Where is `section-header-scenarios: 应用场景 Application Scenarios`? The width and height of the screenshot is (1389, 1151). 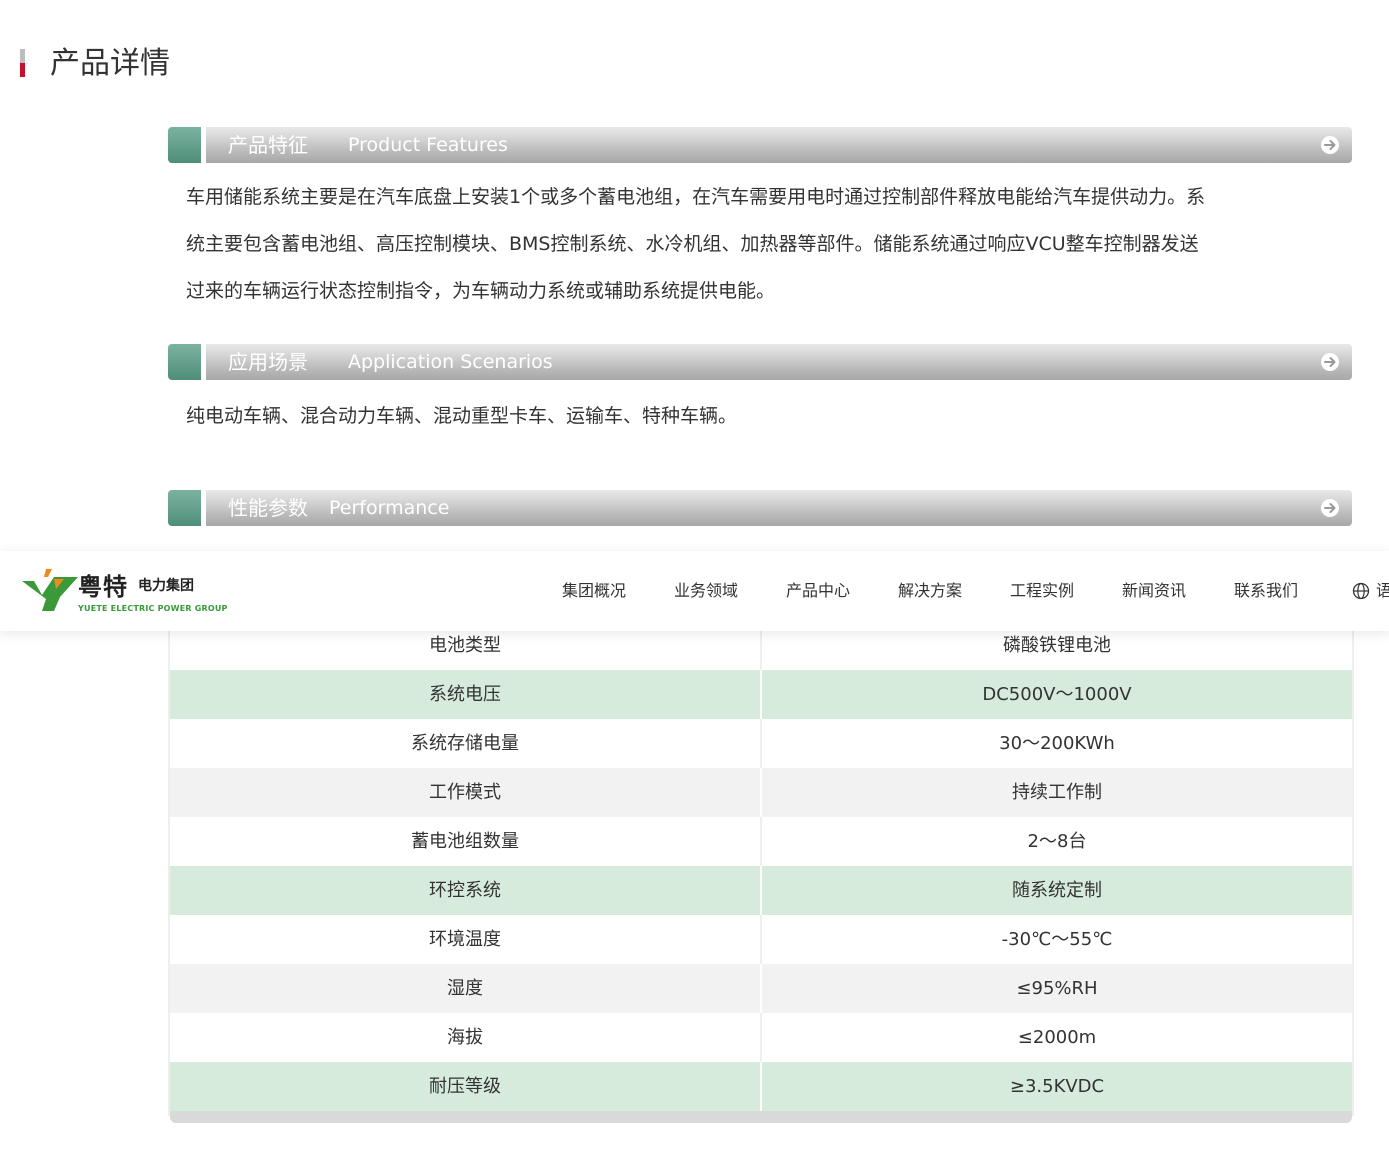 section-header-scenarios: 应用场景 Application Scenarios is located at coordinates (760, 362).